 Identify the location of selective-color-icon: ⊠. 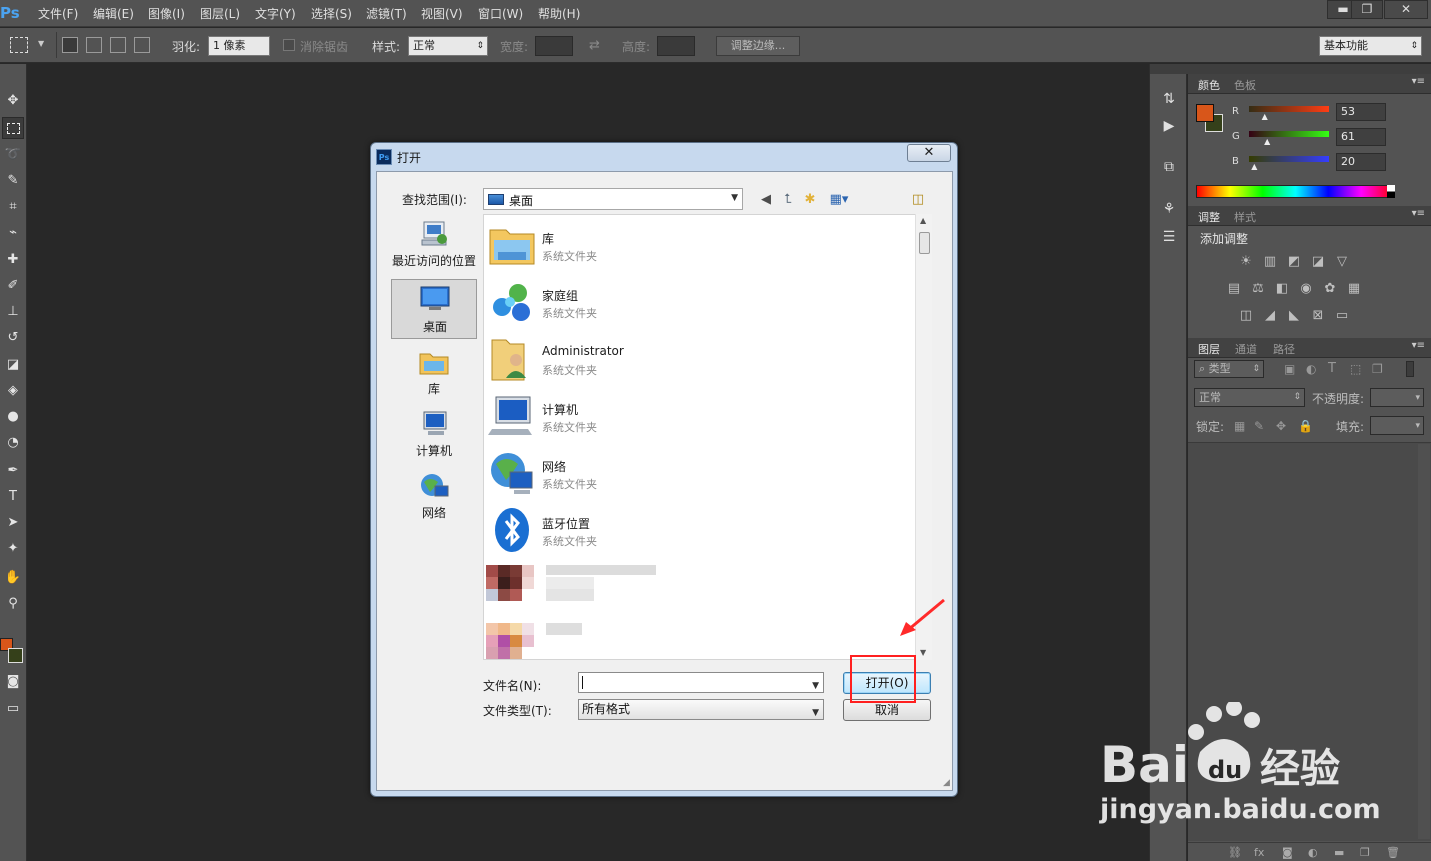
(1318, 316).